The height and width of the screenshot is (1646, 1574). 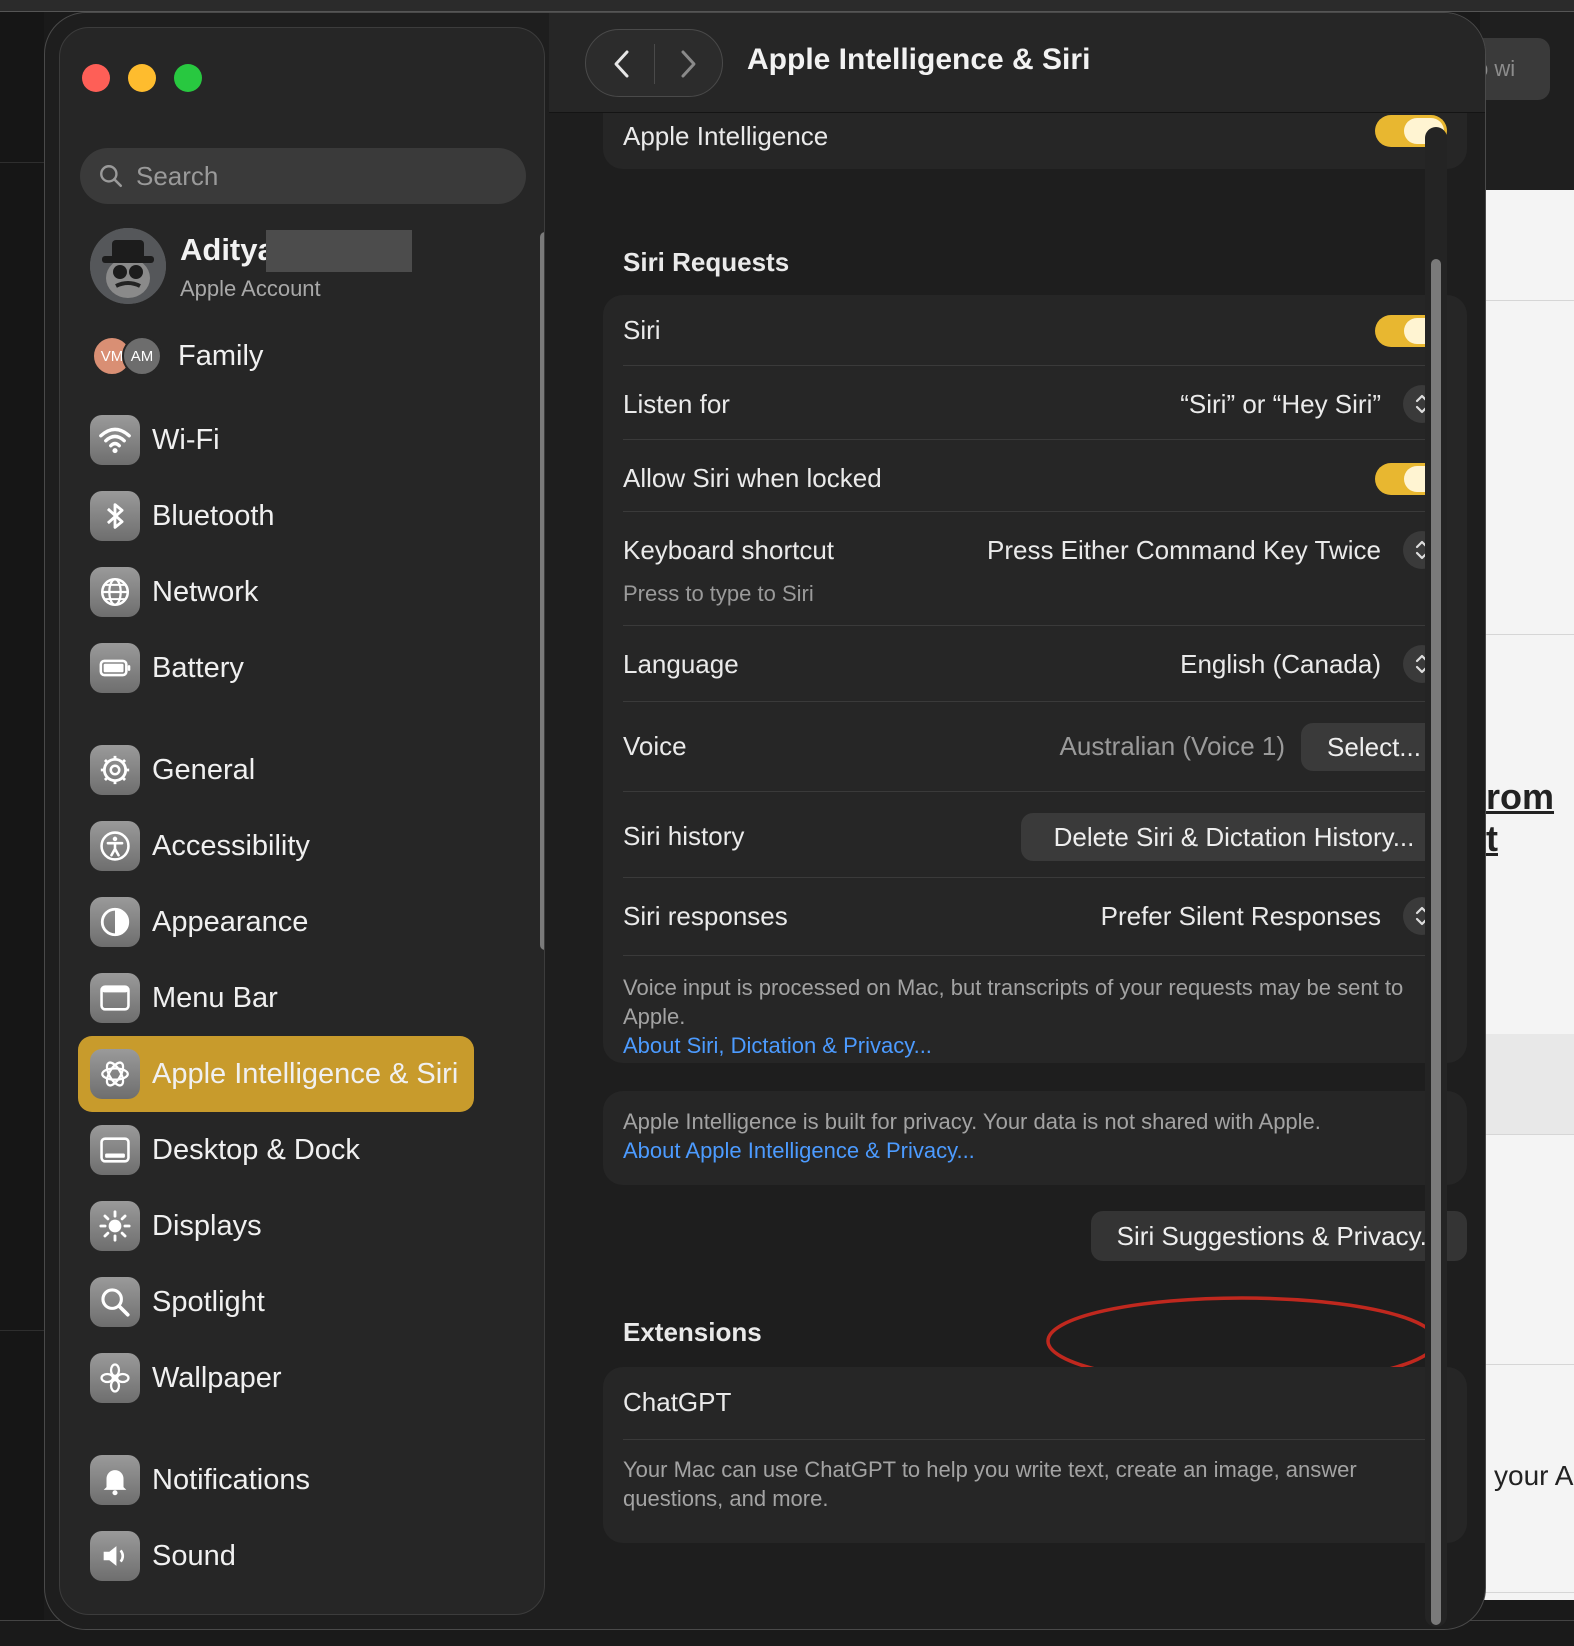 I want to click on sidebar-item-menu-bar: Menu Bar, so click(x=276, y=998).